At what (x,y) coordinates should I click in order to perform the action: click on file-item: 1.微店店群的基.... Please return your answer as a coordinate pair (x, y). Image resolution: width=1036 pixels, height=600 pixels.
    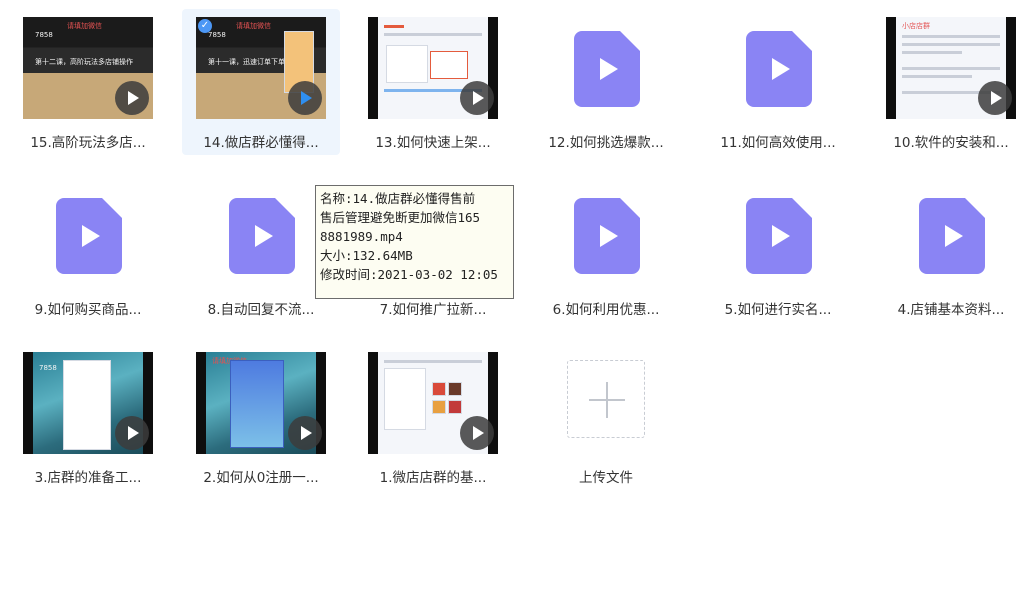
    Looking at the image, I should click on (433, 417).